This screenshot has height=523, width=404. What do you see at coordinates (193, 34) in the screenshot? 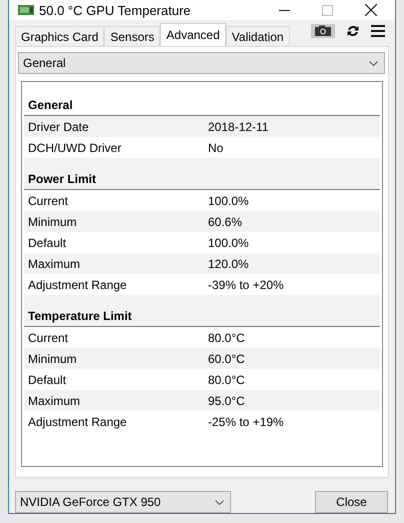
I see `tab: Advanced` at bounding box center [193, 34].